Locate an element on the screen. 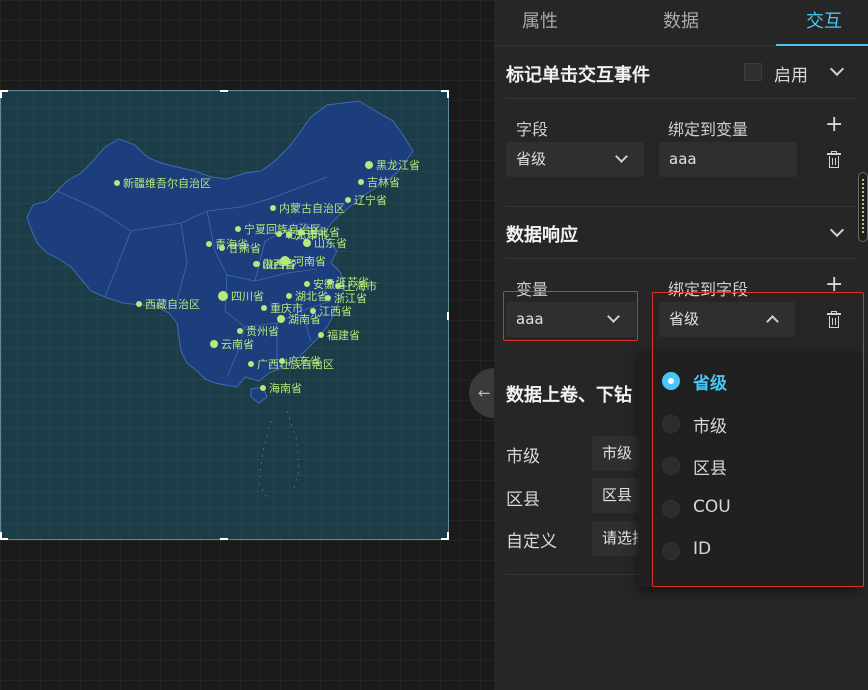 This screenshot has width=868, height=690. map-marker-label: 新疆维吾尔自治区 is located at coordinates (167, 183).